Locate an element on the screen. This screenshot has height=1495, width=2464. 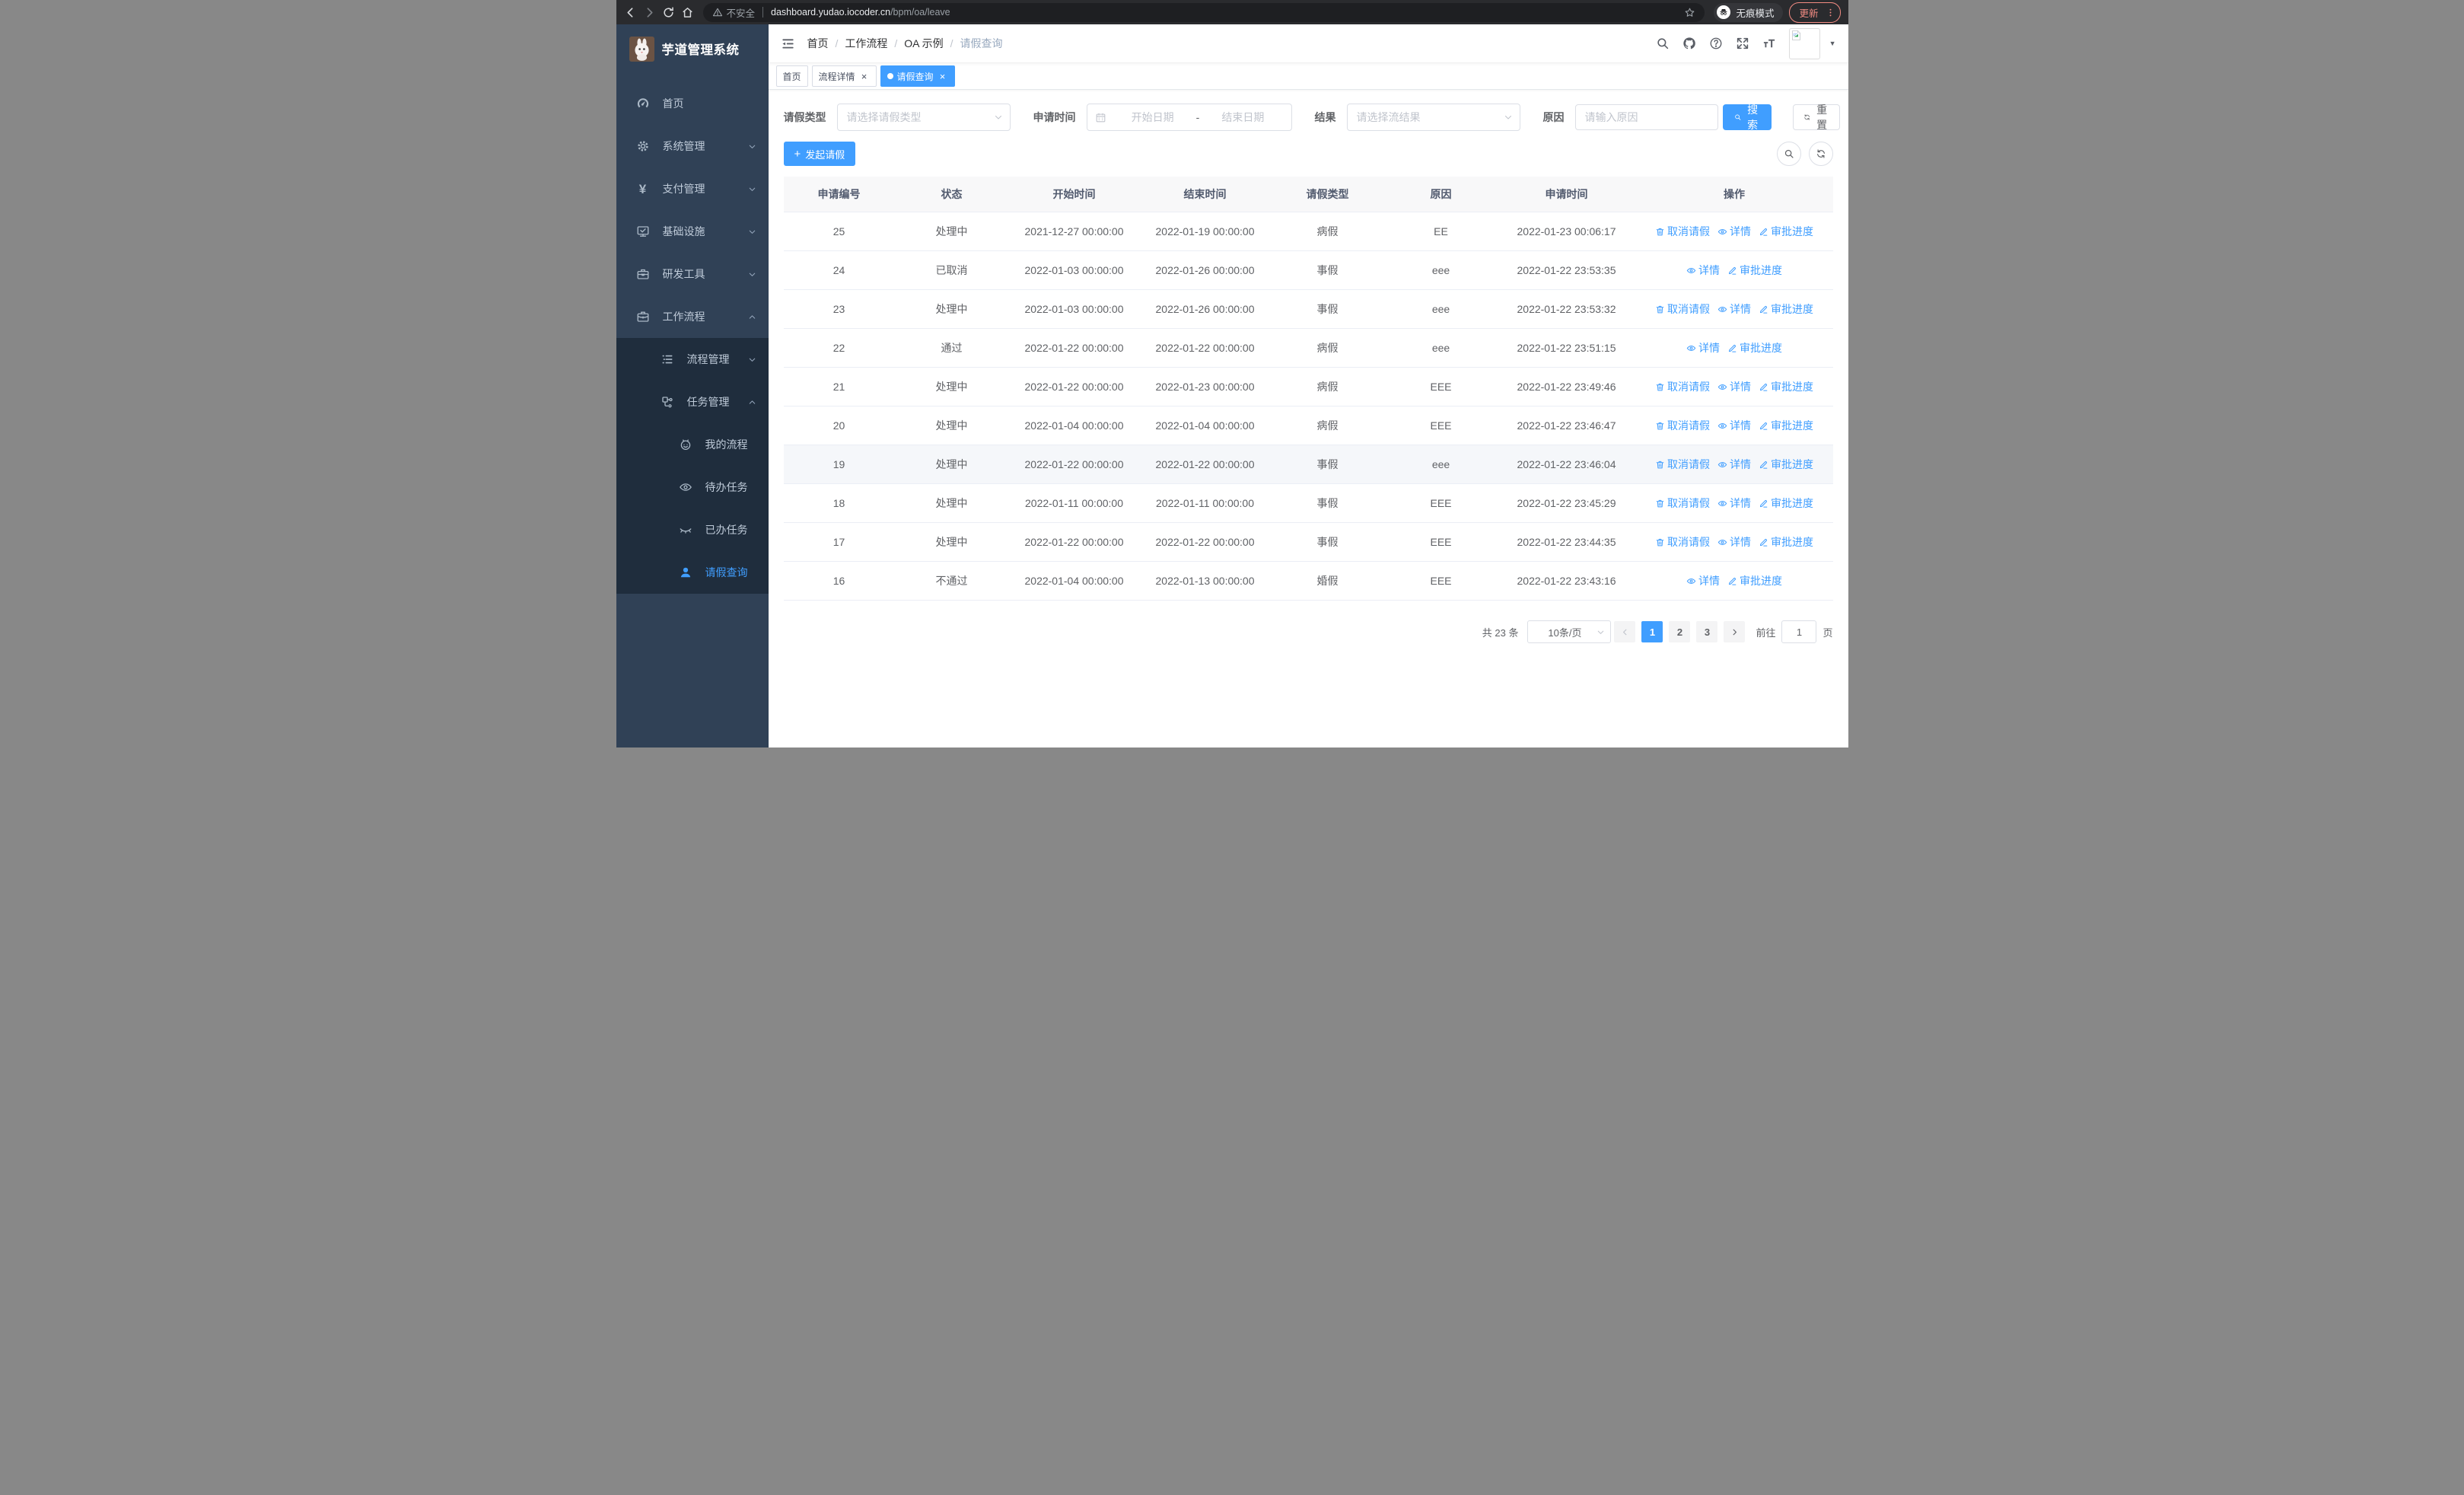
date-range-picker: 开始日期 - 结束日期 is located at coordinates (1189, 118).